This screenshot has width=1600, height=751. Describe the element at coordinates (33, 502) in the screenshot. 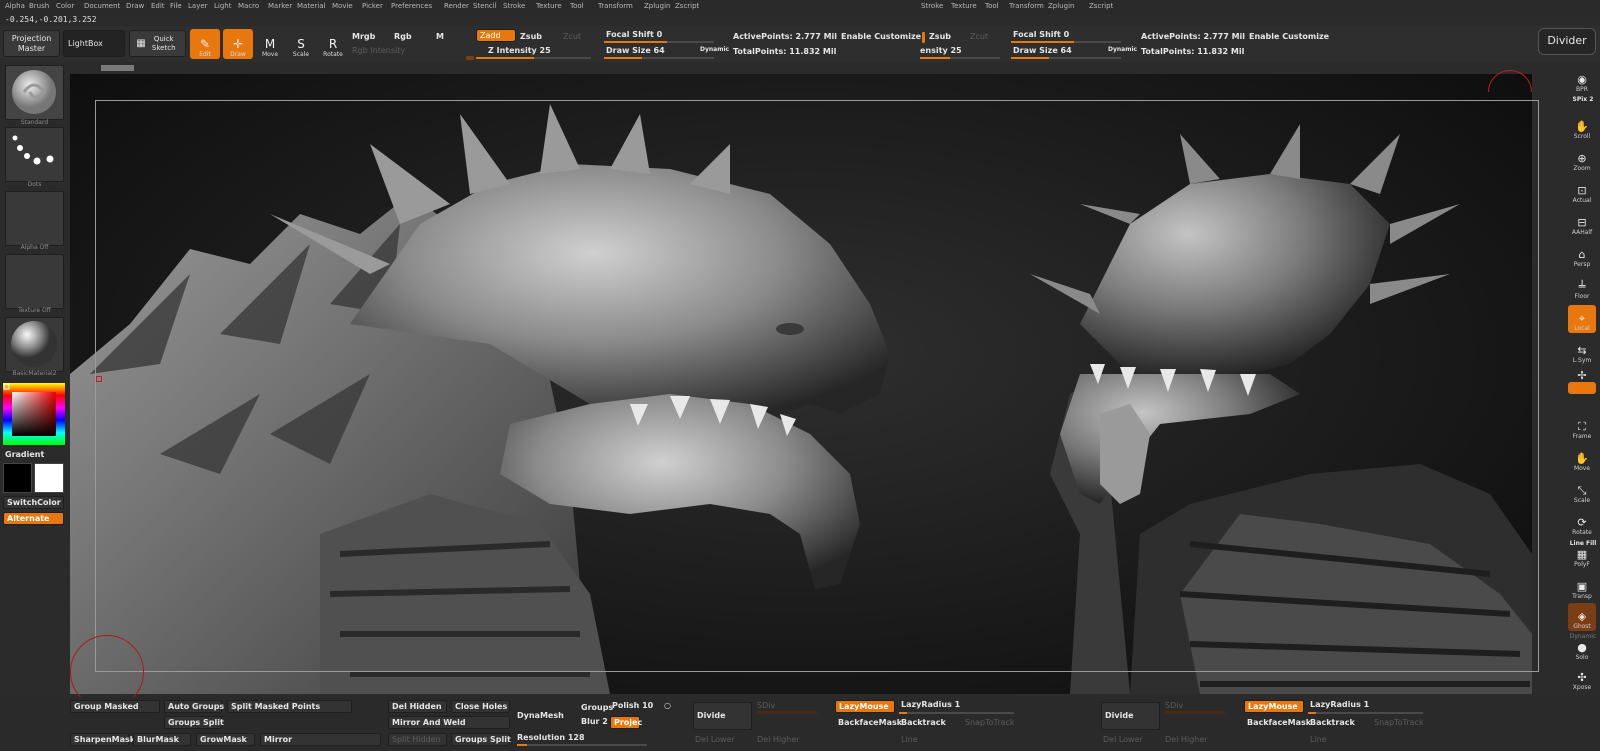

I see `switch-color-button: SwitchColor` at that location.